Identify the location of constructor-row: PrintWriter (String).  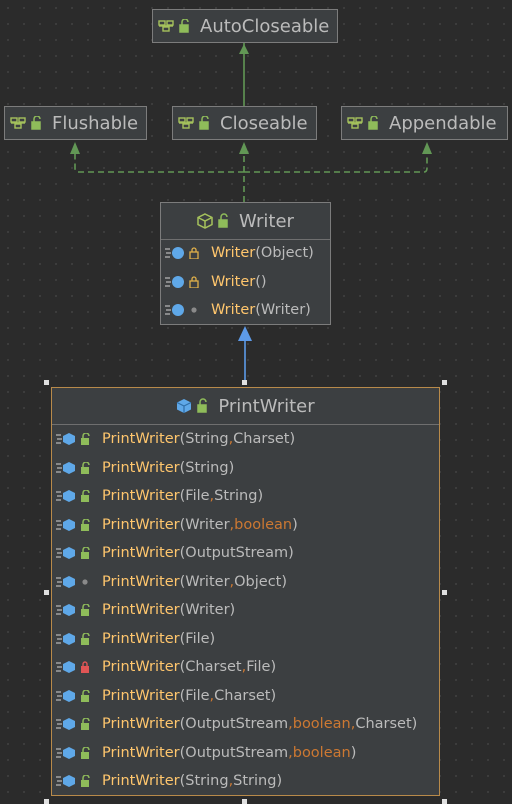
(245, 468).